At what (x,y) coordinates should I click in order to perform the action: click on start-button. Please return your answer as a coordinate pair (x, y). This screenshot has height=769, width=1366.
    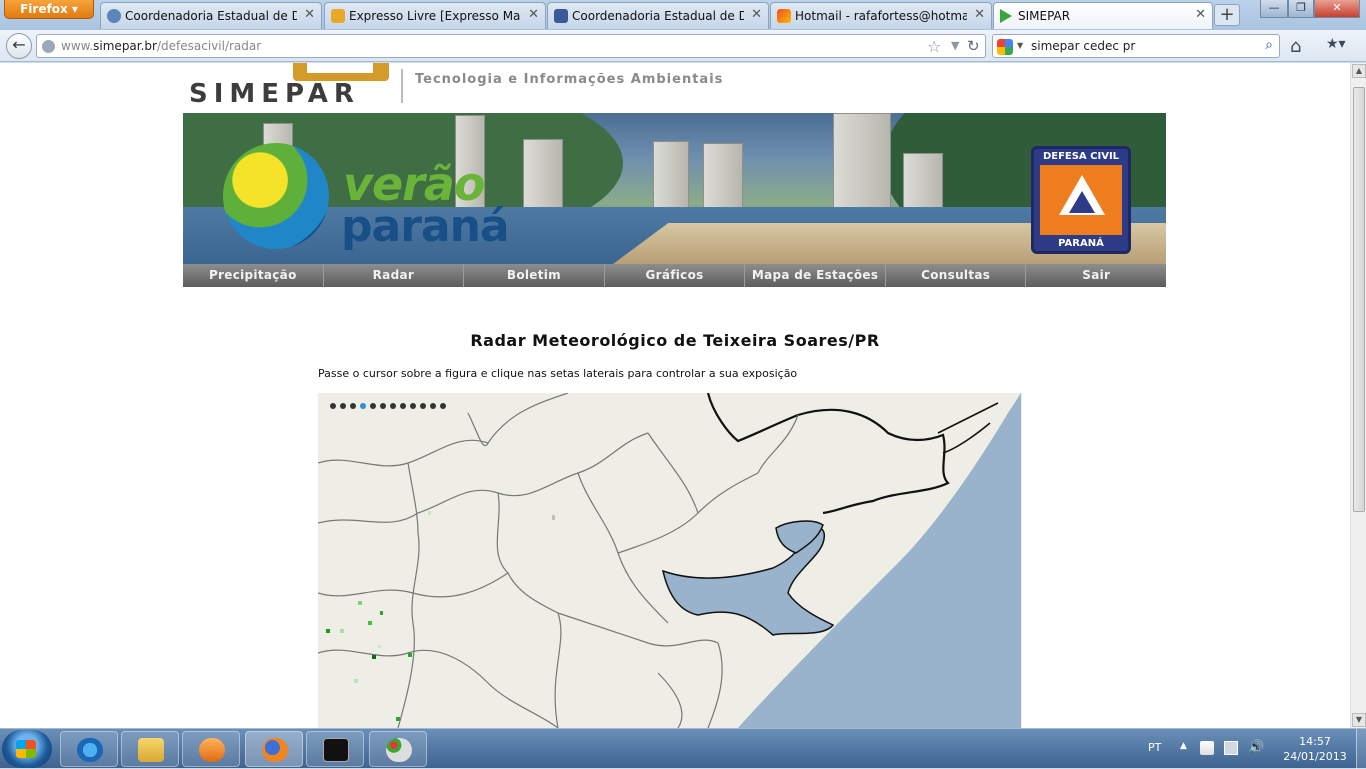
    Looking at the image, I should click on (27, 749).